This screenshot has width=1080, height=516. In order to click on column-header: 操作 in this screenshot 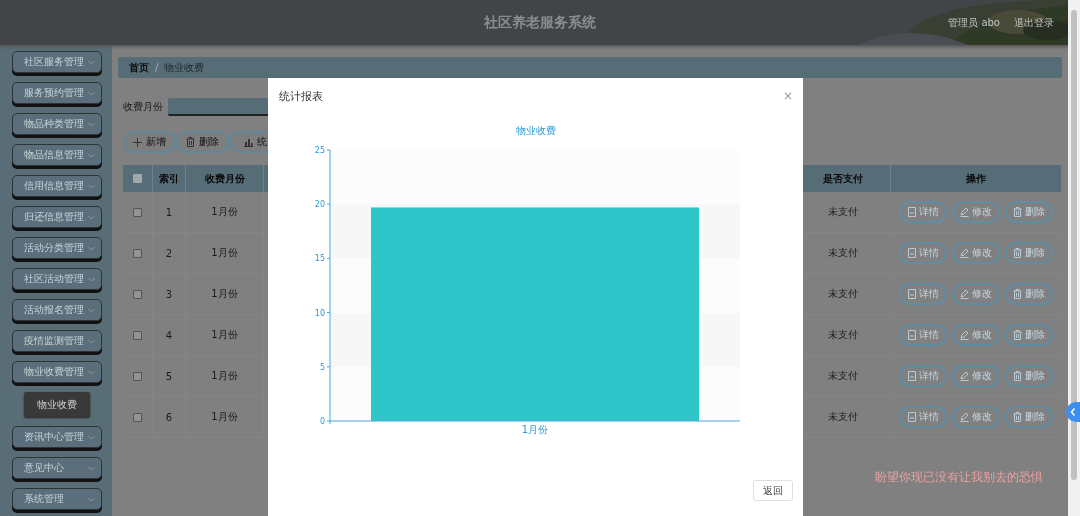, I will do `click(976, 178)`.